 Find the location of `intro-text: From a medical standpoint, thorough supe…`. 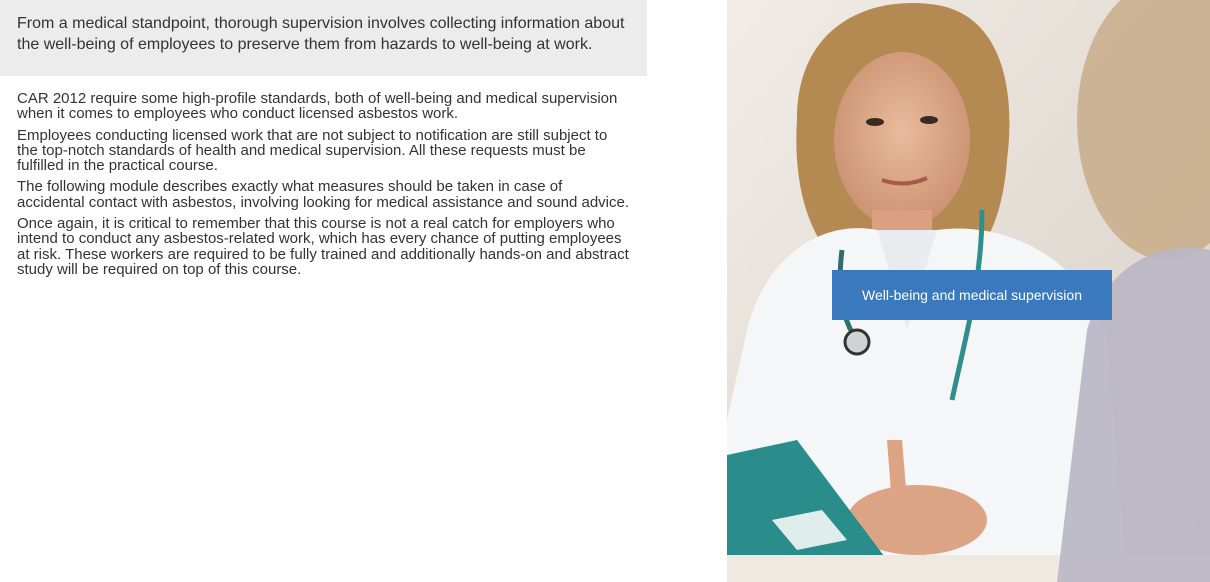

intro-text: From a medical standpoint, thorough supe… is located at coordinates (321, 34).